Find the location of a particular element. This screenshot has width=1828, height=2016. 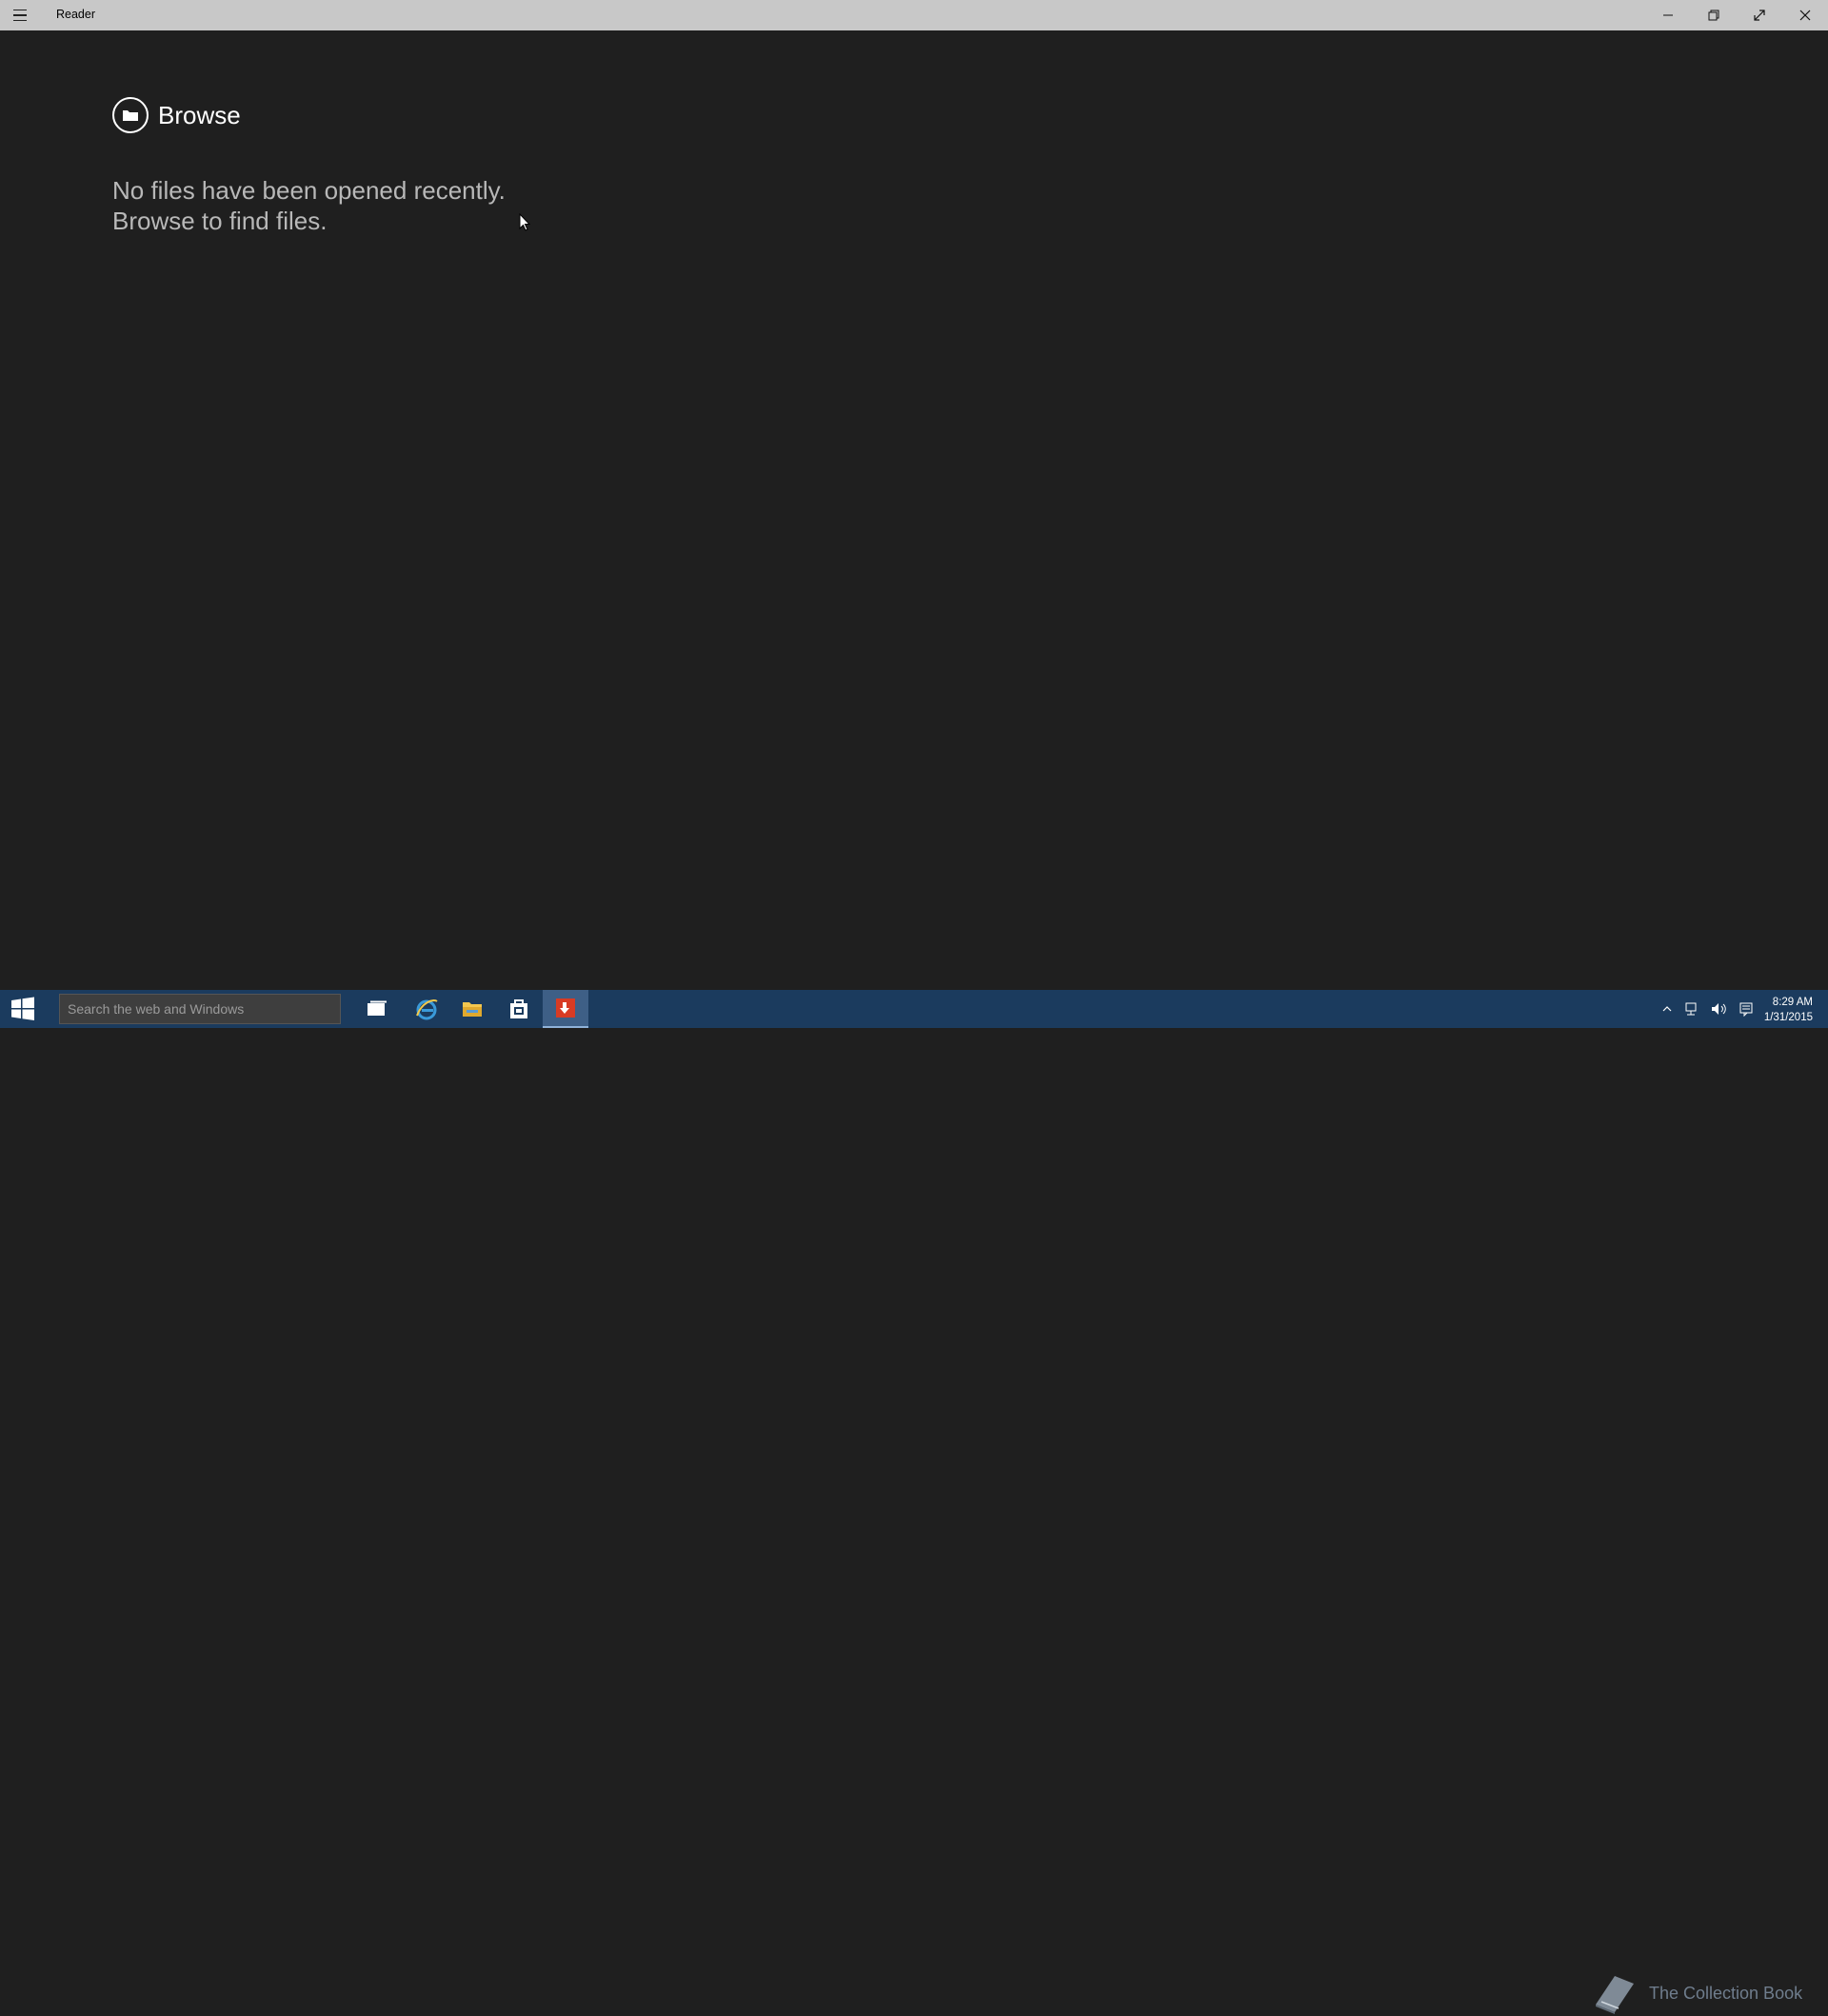

book-logo-icon is located at coordinates (1615, 1995).